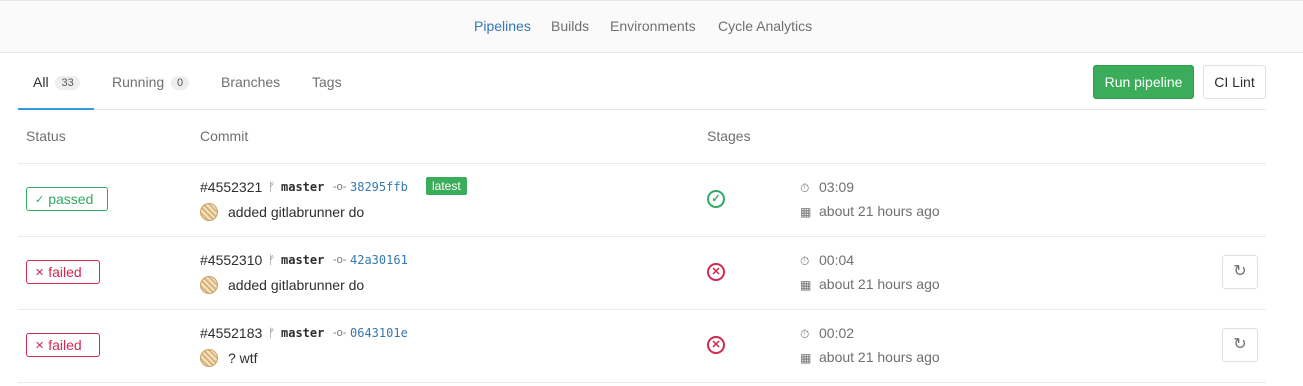 This screenshot has height=386, width=1303. Describe the element at coordinates (837, 260) in the screenshot. I see `duration-value: 00:04` at that location.